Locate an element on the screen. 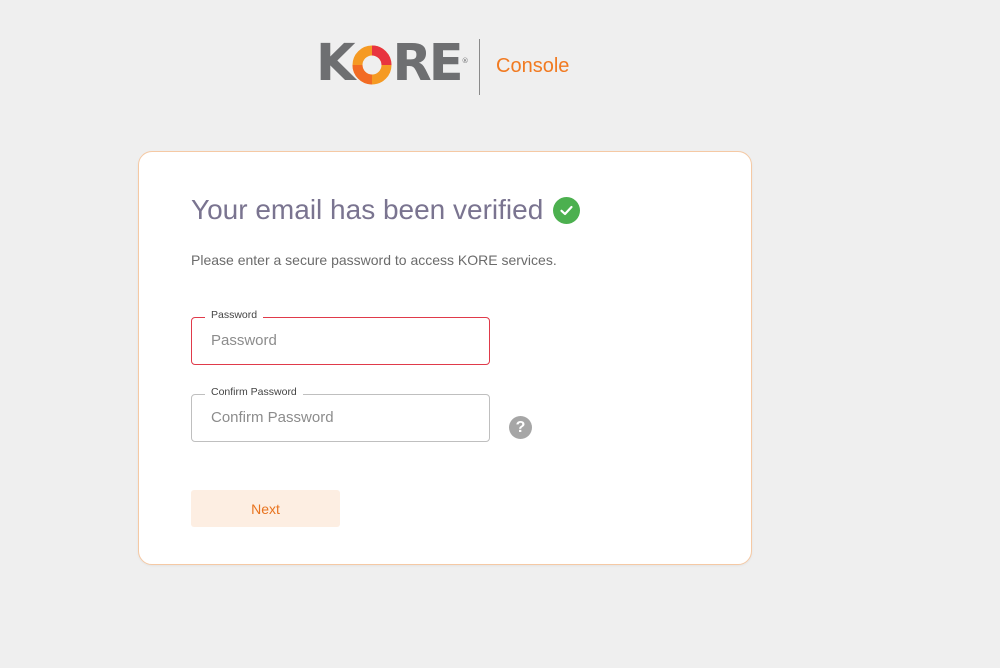 The height and width of the screenshot is (668, 1000). password-placeholder: Password is located at coordinates (244, 340).